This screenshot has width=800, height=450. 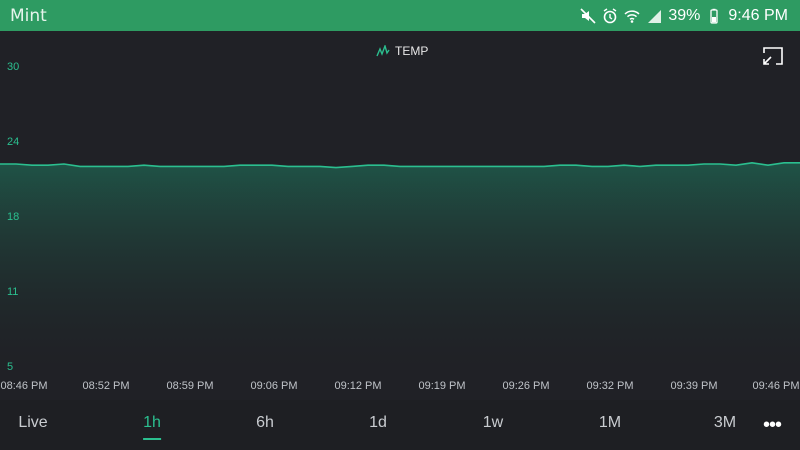 What do you see at coordinates (274, 386) in the screenshot?
I see `x-tick-label: 09:06 PM` at bounding box center [274, 386].